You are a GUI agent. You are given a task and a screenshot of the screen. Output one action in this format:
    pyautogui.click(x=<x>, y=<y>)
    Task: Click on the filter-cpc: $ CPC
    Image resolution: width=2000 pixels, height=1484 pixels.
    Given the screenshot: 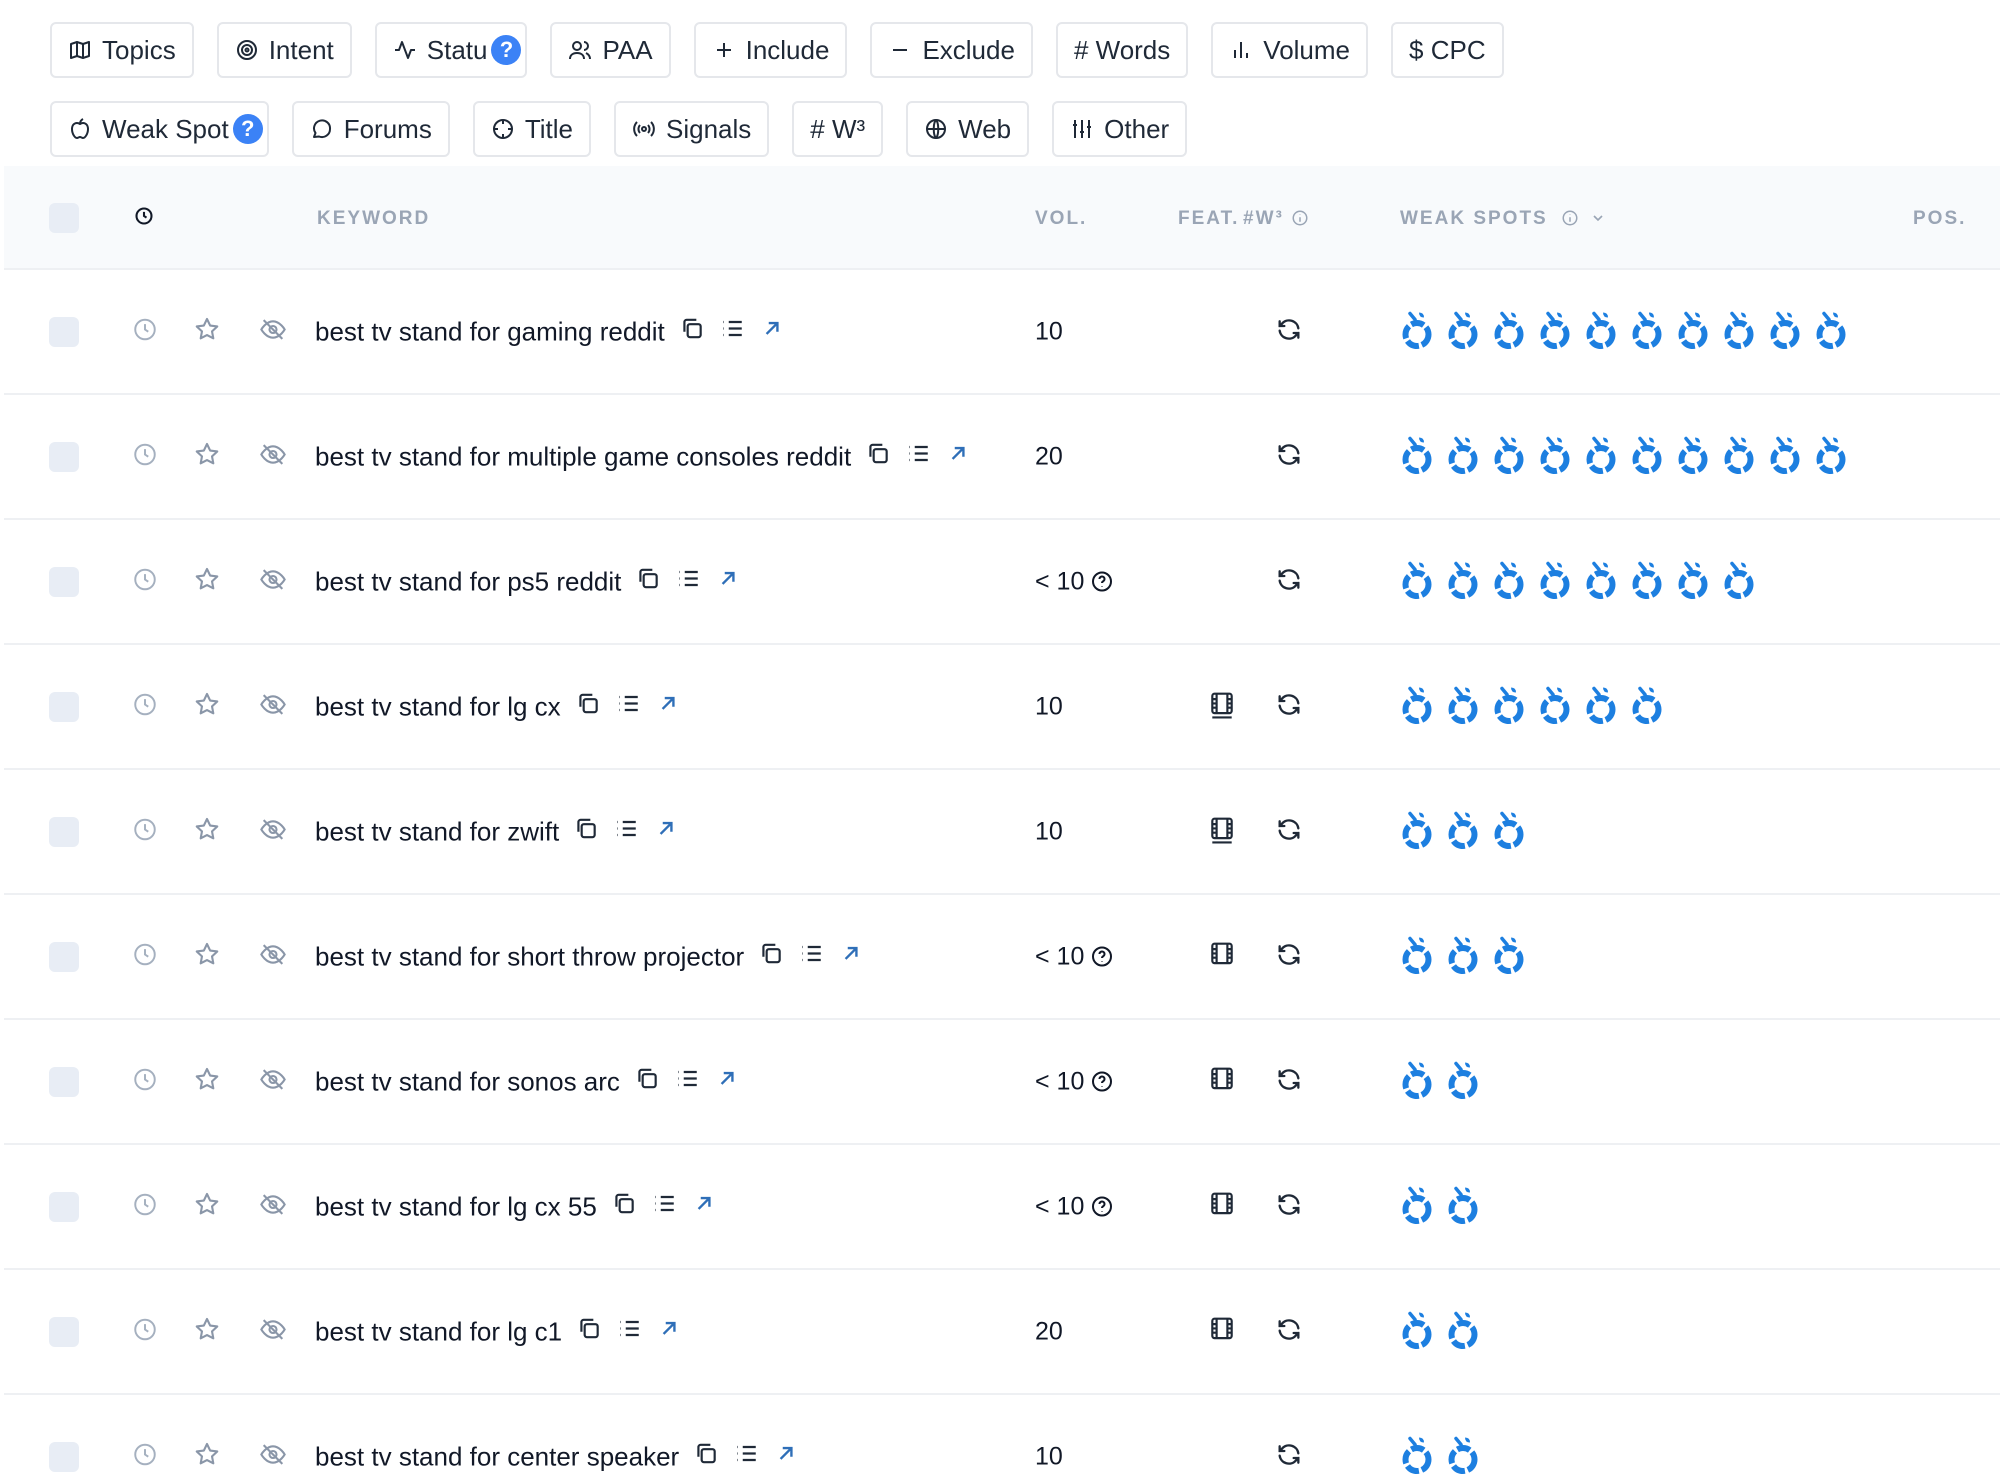 What is the action you would take?
    pyautogui.click(x=1447, y=50)
    